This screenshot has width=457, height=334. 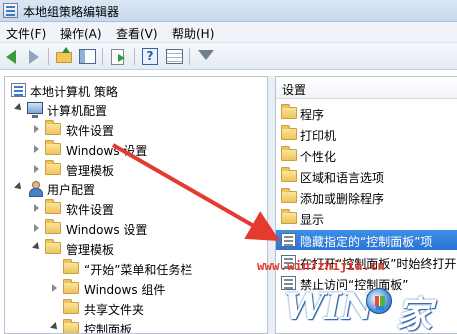 What do you see at coordinates (312, 115) in the screenshot?
I see `list-item-label: 程序` at bounding box center [312, 115].